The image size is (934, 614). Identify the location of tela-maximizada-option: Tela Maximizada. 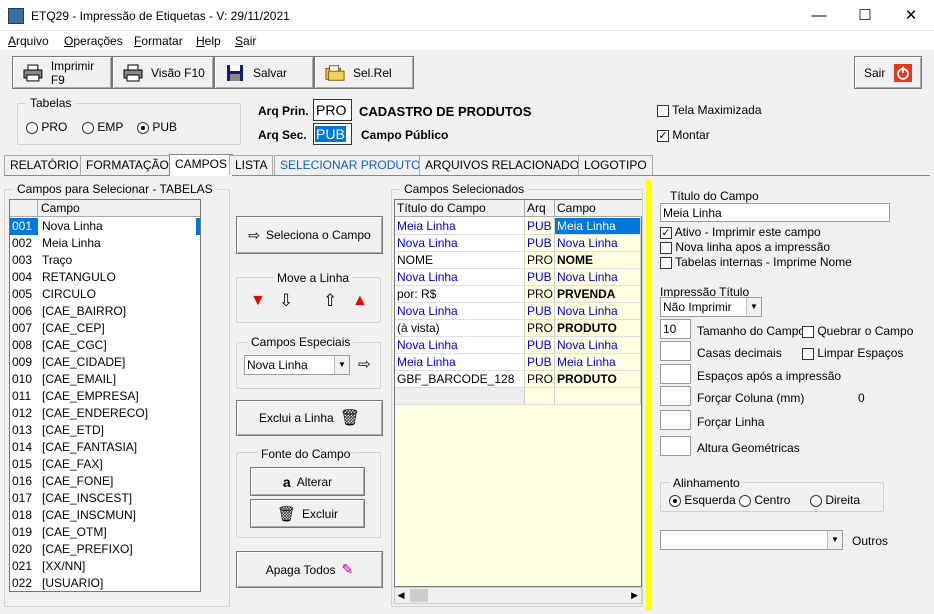
(709, 110).